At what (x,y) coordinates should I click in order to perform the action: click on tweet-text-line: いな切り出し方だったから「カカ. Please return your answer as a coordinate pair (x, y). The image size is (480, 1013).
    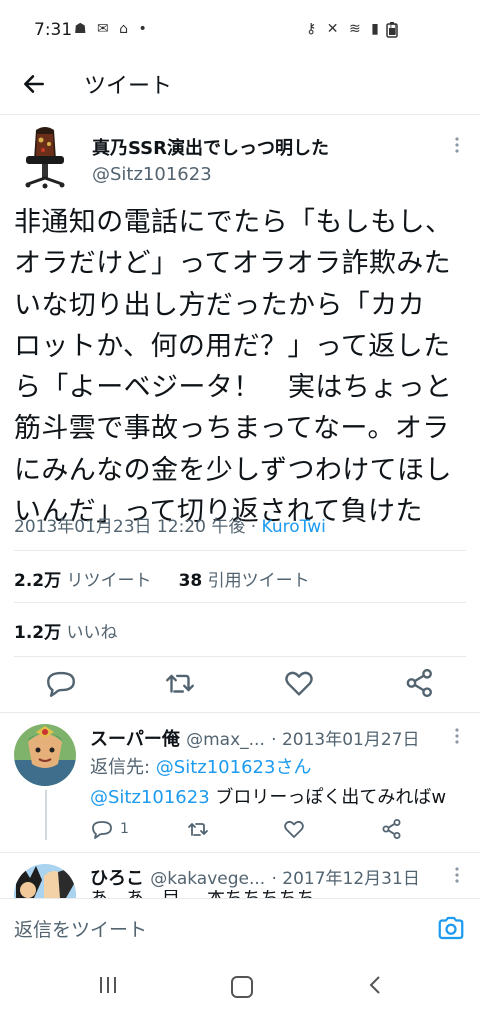
    Looking at the image, I should click on (219, 305).